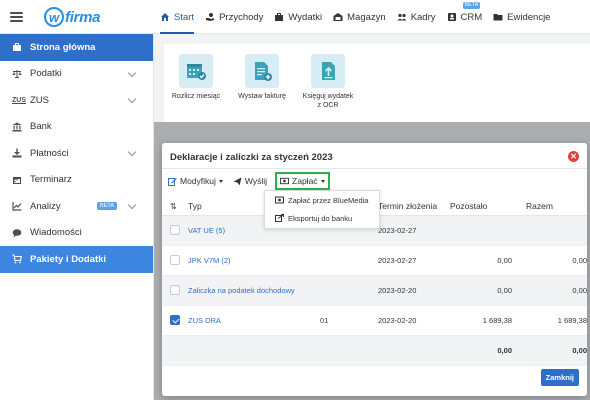 This screenshot has height=400, width=590. Describe the element at coordinates (195, 181) in the screenshot. I see `modify-button: Modyfikuj` at that location.